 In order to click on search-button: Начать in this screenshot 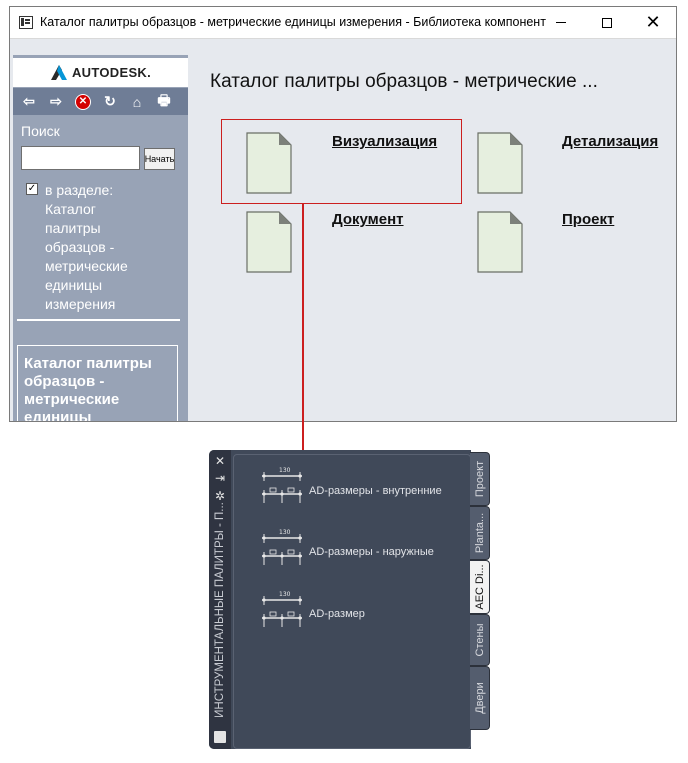, I will do `click(159, 159)`.